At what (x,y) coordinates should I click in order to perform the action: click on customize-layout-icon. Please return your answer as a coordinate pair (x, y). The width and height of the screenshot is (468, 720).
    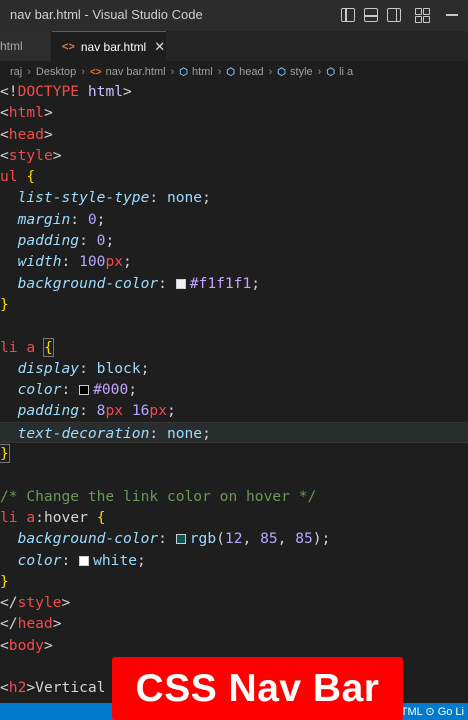
    Looking at the image, I should click on (422, 15).